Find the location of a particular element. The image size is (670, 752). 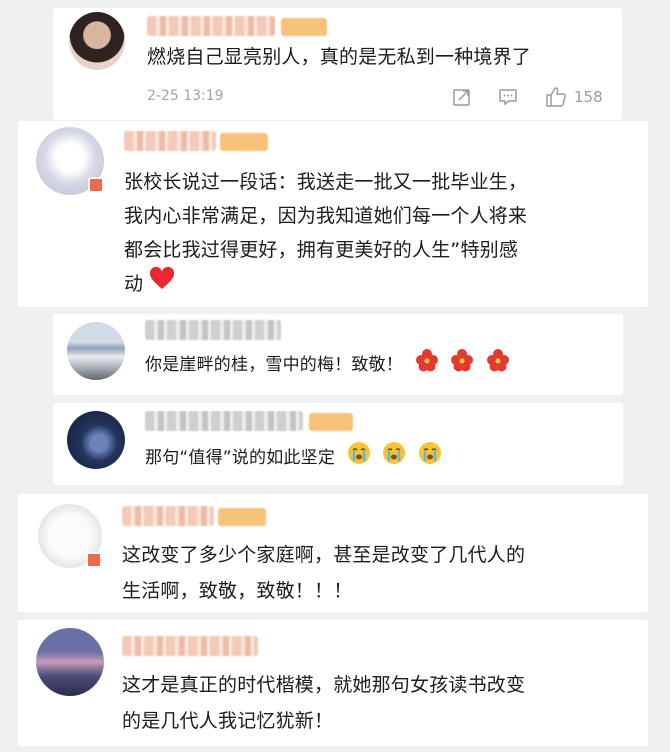

comment-card-1: 燃烧自己显亮别人，真的是无私到一种境界了 2-25 13:19 158 is located at coordinates (337, 64).